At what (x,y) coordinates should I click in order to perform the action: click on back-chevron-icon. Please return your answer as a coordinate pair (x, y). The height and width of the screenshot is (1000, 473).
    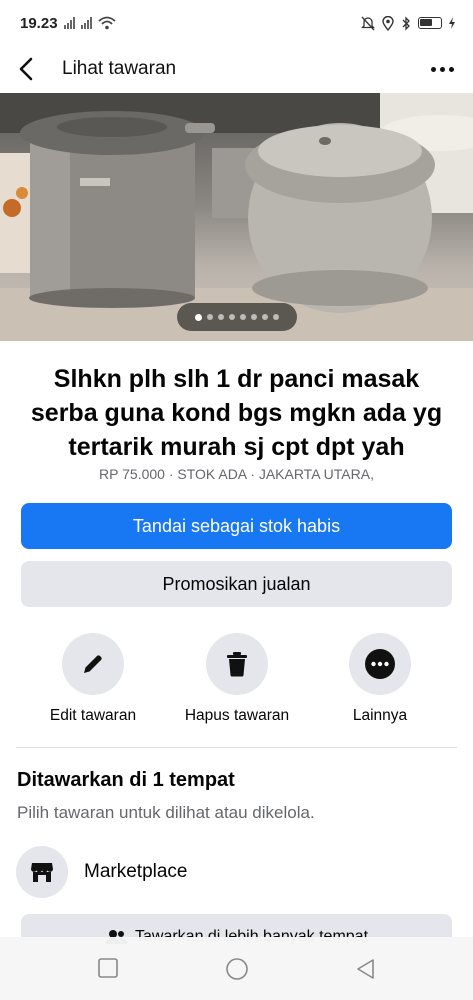
    Looking at the image, I should click on (26, 69).